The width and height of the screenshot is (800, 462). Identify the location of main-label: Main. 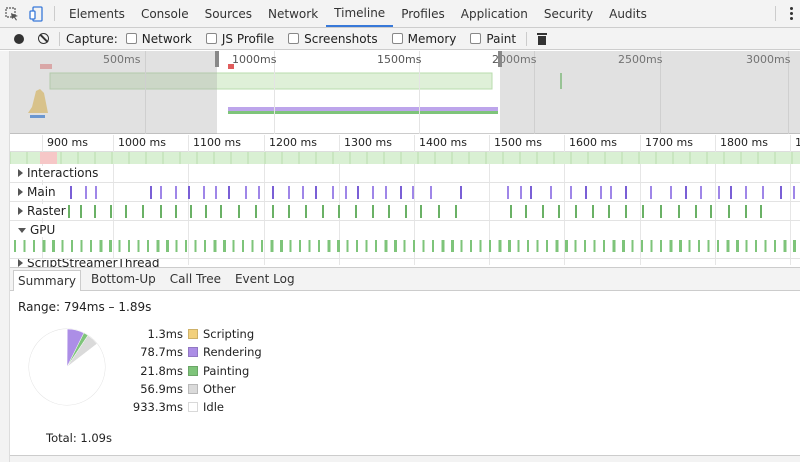
(38, 192).